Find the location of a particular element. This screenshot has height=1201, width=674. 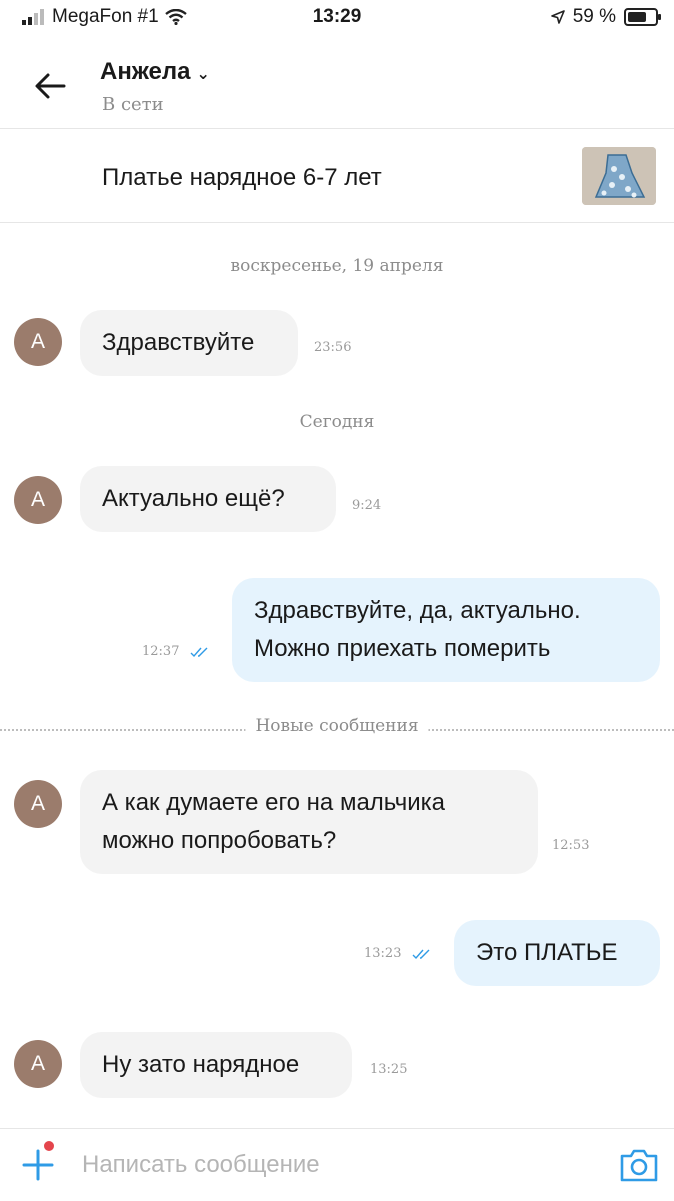

message-text: Можно приехать померить is located at coordinates (402, 648).